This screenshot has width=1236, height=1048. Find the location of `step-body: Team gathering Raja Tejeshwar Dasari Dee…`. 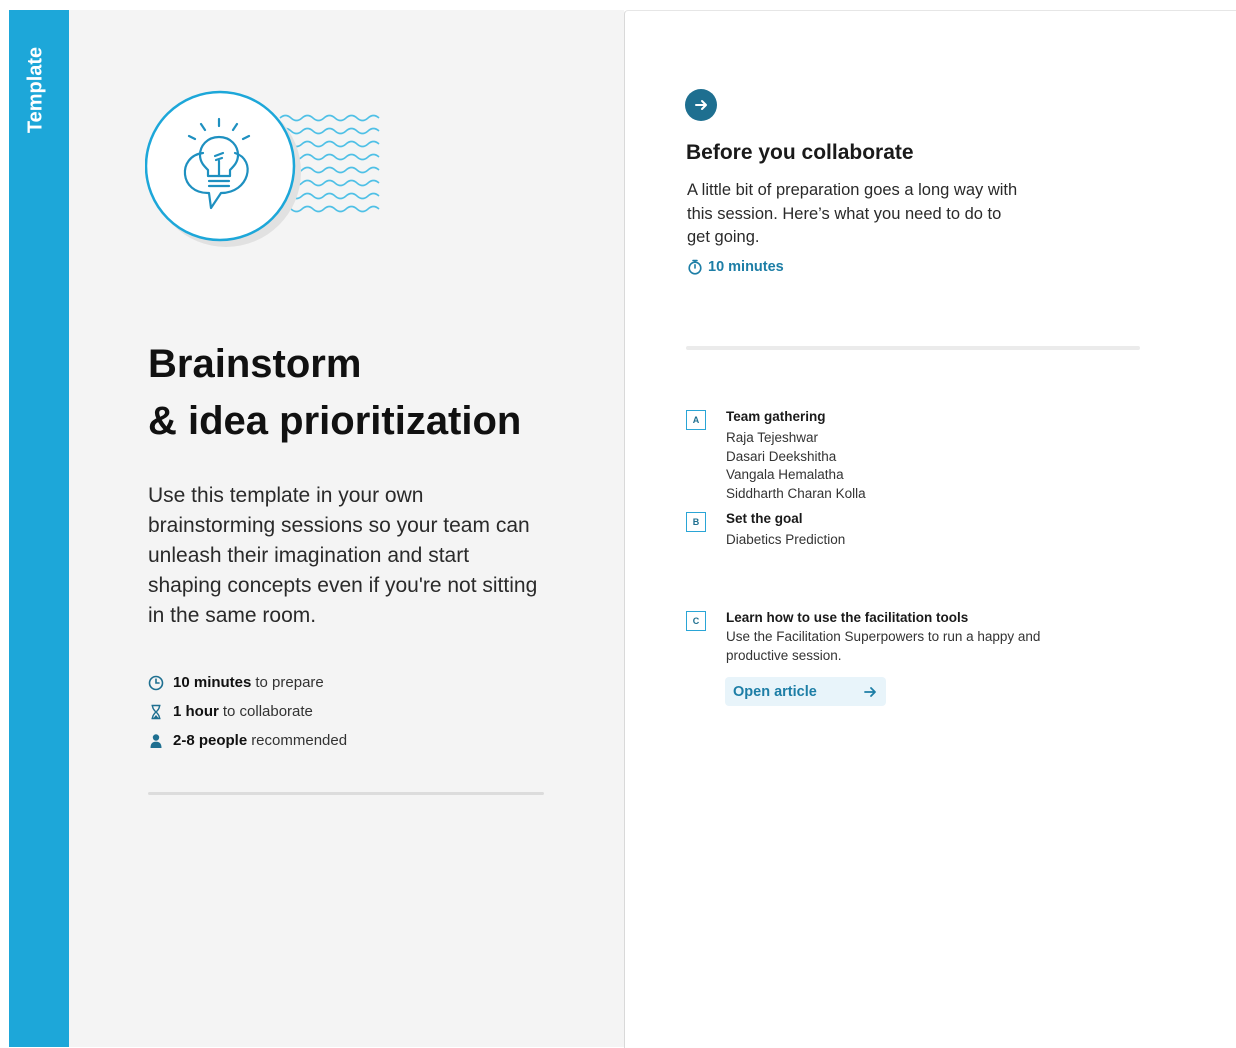

step-body: Team gathering Raja Tejeshwar Dasari Dee… is located at coordinates (906, 455).